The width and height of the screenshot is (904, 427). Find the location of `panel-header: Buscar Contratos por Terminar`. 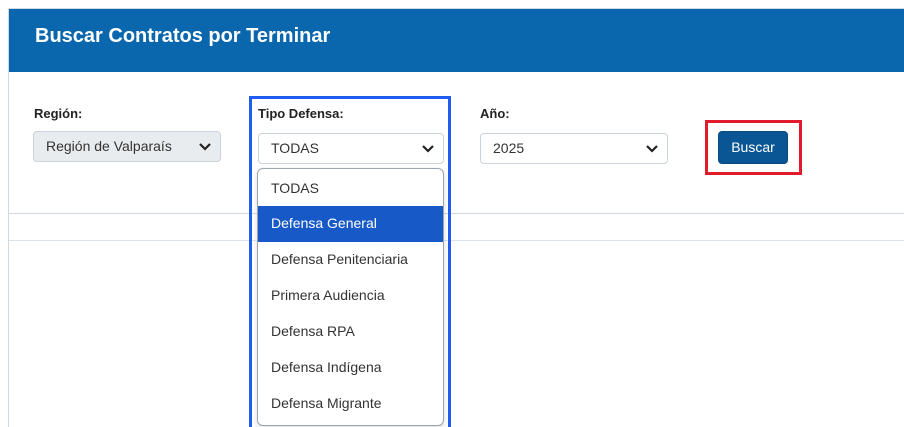

panel-header: Buscar Contratos por Terminar is located at coordinates (456, 40).